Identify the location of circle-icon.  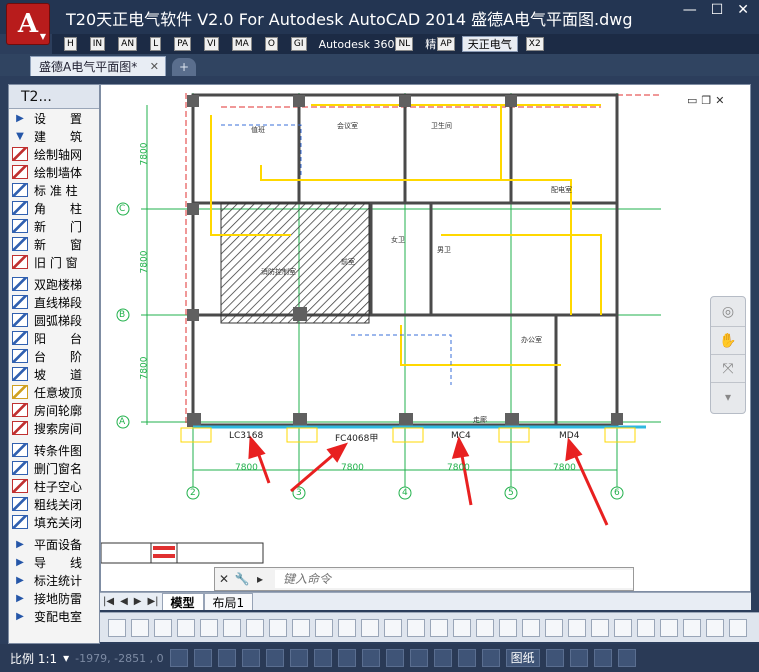
(232, 627).